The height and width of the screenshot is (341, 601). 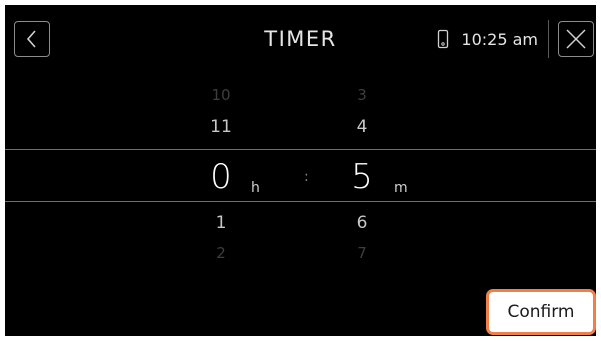 What do you see at coordinates (300, 39) in the screenshot?
I see `page-title: TIMER` at bounding box center [300, 39].